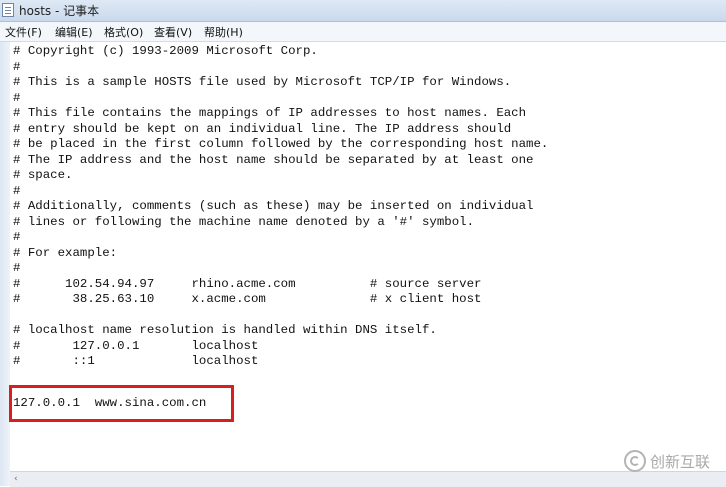  What do you see at coordinates (363, 11) in the screenshot?
I see `title-bar: hosts - 记事本` at bounding box center [363, 11].